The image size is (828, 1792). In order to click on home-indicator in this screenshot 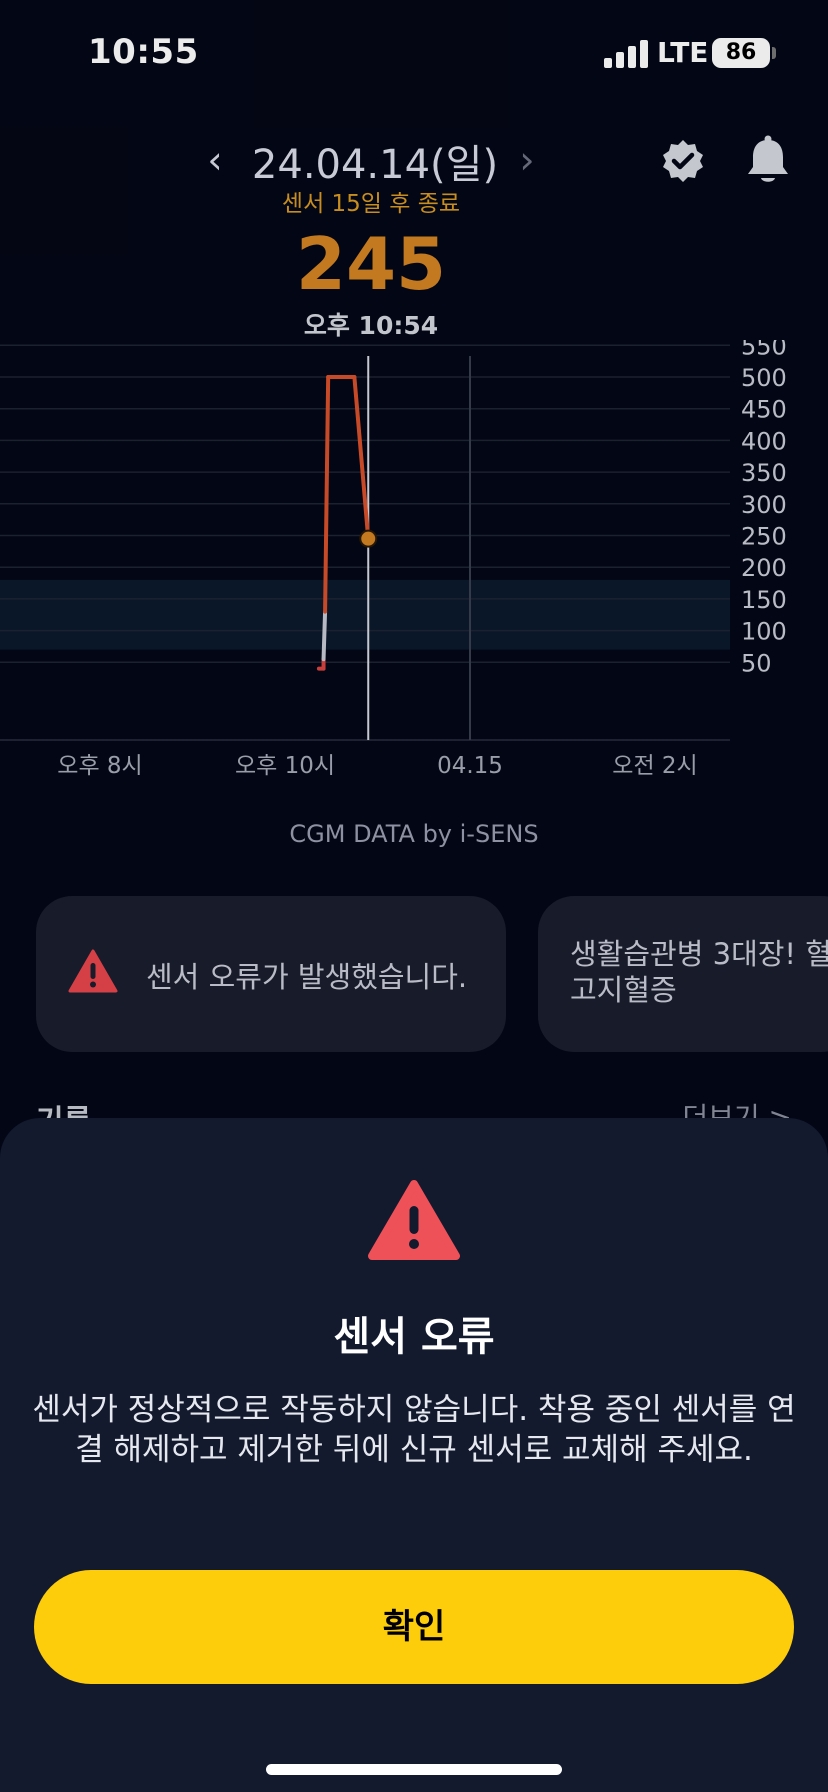, I will do `click(414, 1769)`.